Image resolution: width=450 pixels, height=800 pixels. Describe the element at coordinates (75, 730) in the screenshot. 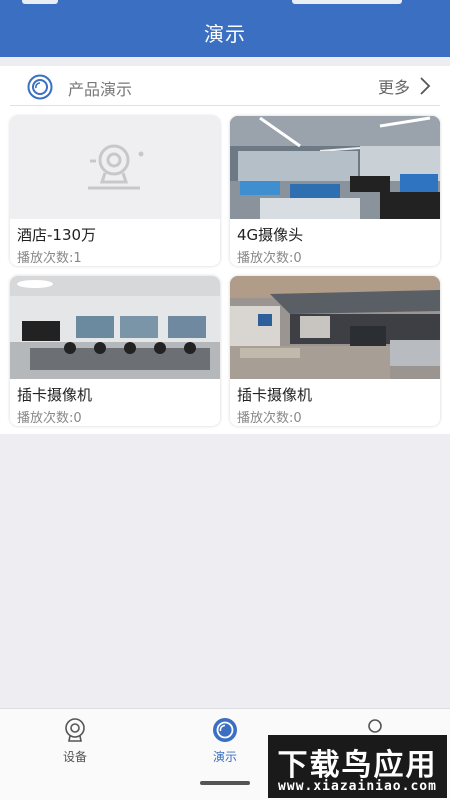

I see `camera-icon` at that location.